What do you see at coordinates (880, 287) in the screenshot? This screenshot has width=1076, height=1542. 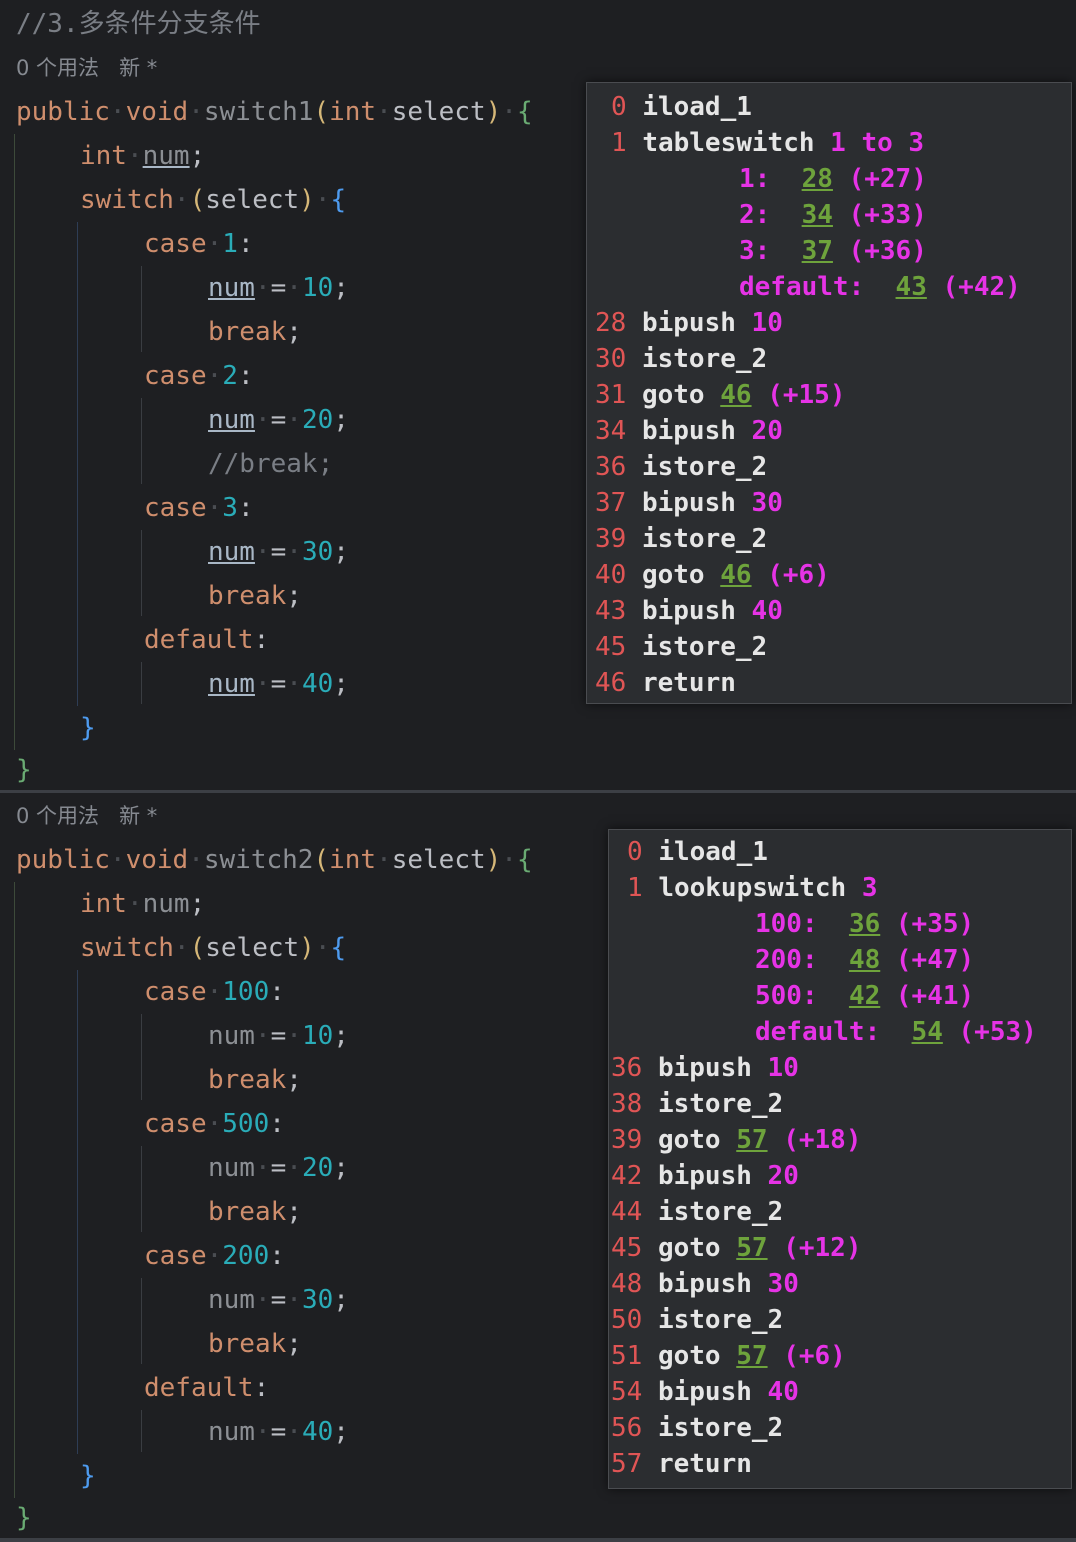 I see `bytecode-row: default: 43 (+42)` at bounding box center [880, 287].